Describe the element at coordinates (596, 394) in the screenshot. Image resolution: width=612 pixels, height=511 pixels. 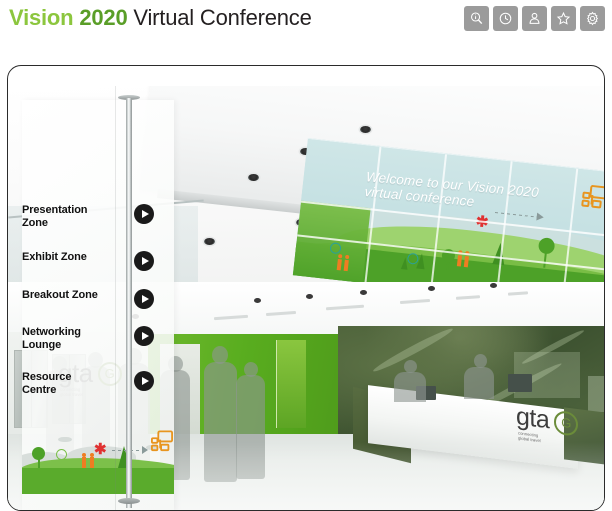
I see `wall-panel-light` at that location.